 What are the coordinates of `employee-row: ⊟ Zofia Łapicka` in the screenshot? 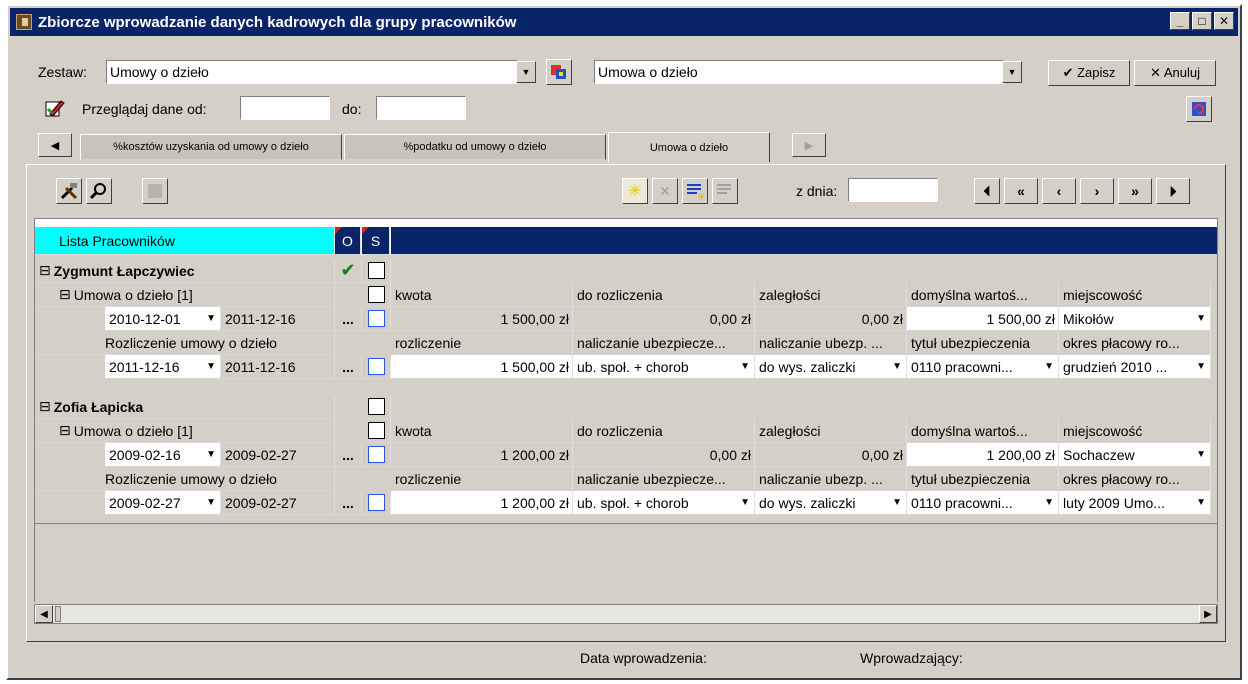 It's located at (185, 407).